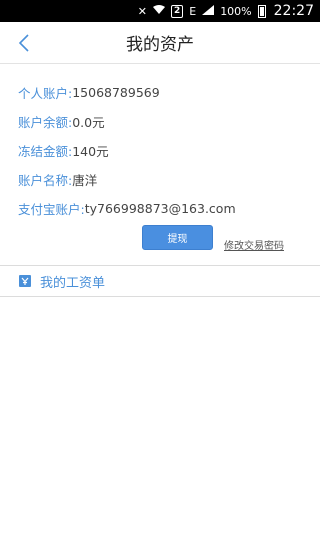 This screenshot has width=320, height=533. Describe the element at coordinates (177, 11) in the screenshot. I see `sim-badge: 2` at that location.